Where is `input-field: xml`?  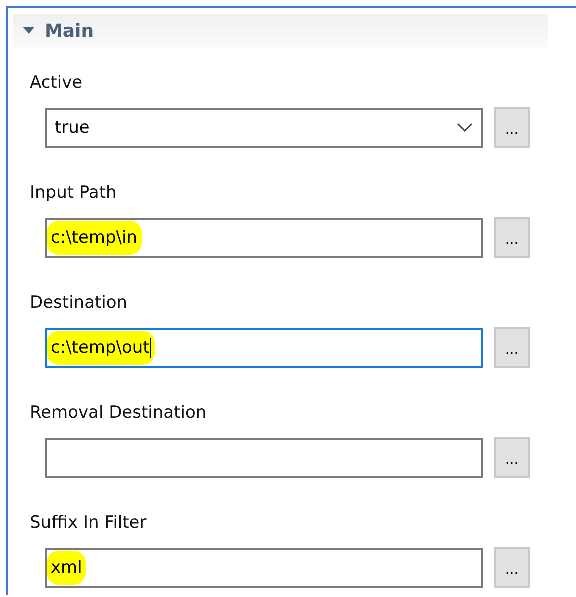
input-field: xml is located at coordinates (264, 568).